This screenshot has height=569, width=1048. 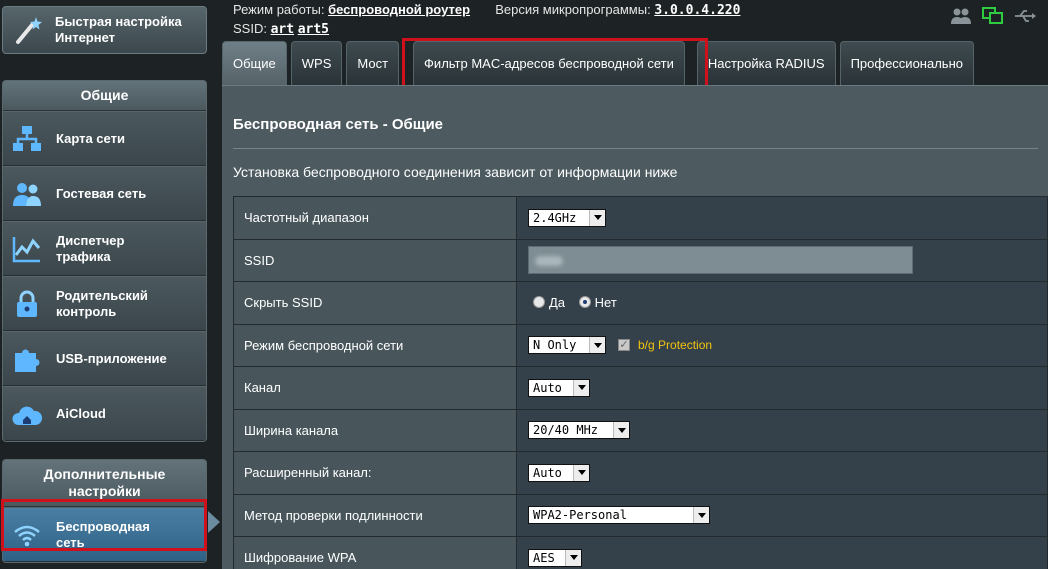 What do you see at coordinates (580, 515) in the screenshot?
I see `auth-select-value: WPA2-Personal` at bounding box center [580, 515].